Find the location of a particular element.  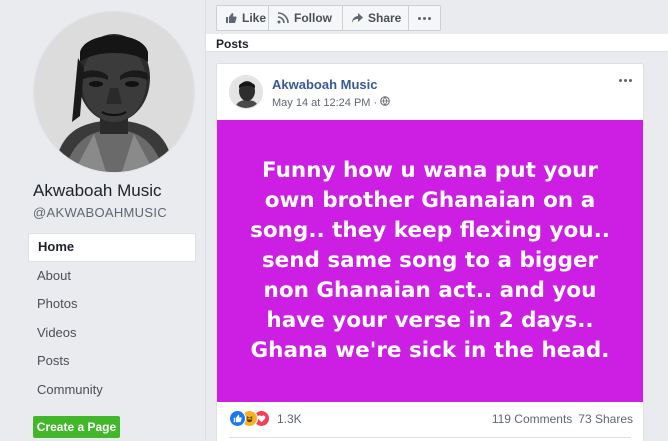

like-reaction-icon is located at coordinates (237, 418).